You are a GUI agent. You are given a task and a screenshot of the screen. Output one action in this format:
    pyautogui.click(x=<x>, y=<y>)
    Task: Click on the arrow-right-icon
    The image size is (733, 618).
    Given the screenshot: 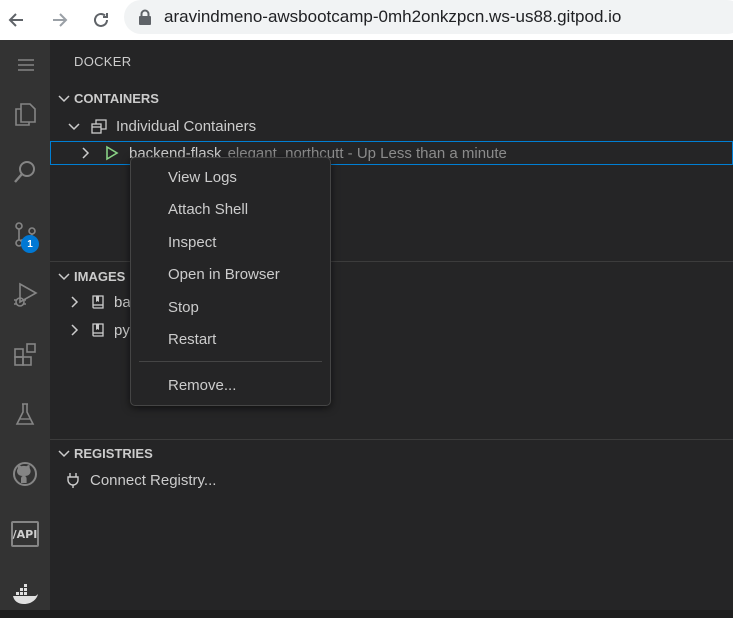 What is the action you would take?
    pyautogui.click(x=60, y=20)
    